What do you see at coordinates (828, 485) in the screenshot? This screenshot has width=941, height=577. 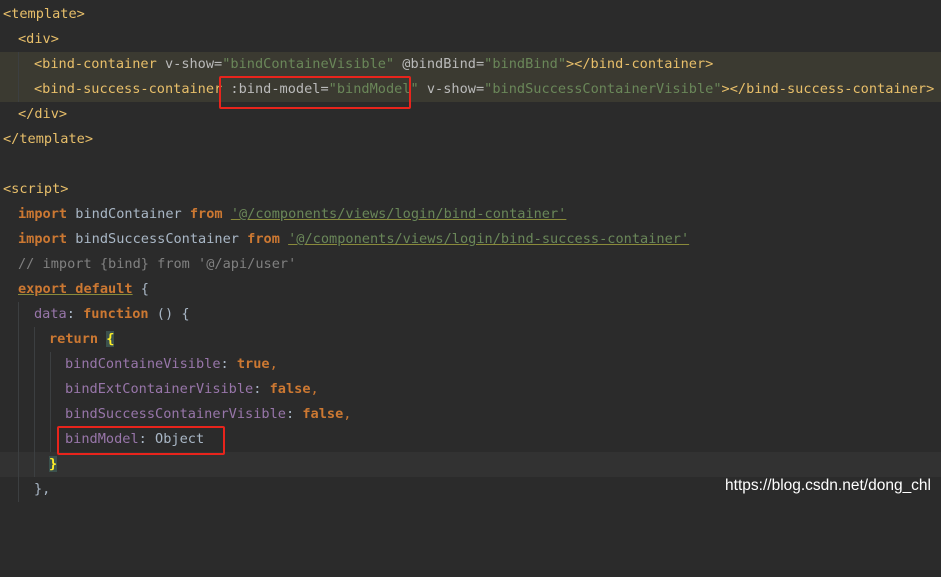 I see `watermark: https://blog.csdn.net/dong_chl` at bounding box center [828, 485].